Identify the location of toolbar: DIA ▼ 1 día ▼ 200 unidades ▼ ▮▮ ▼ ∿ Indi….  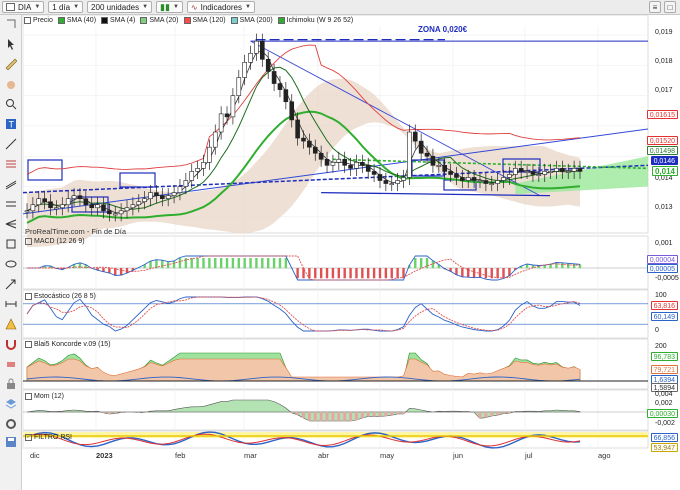
(340, 7).